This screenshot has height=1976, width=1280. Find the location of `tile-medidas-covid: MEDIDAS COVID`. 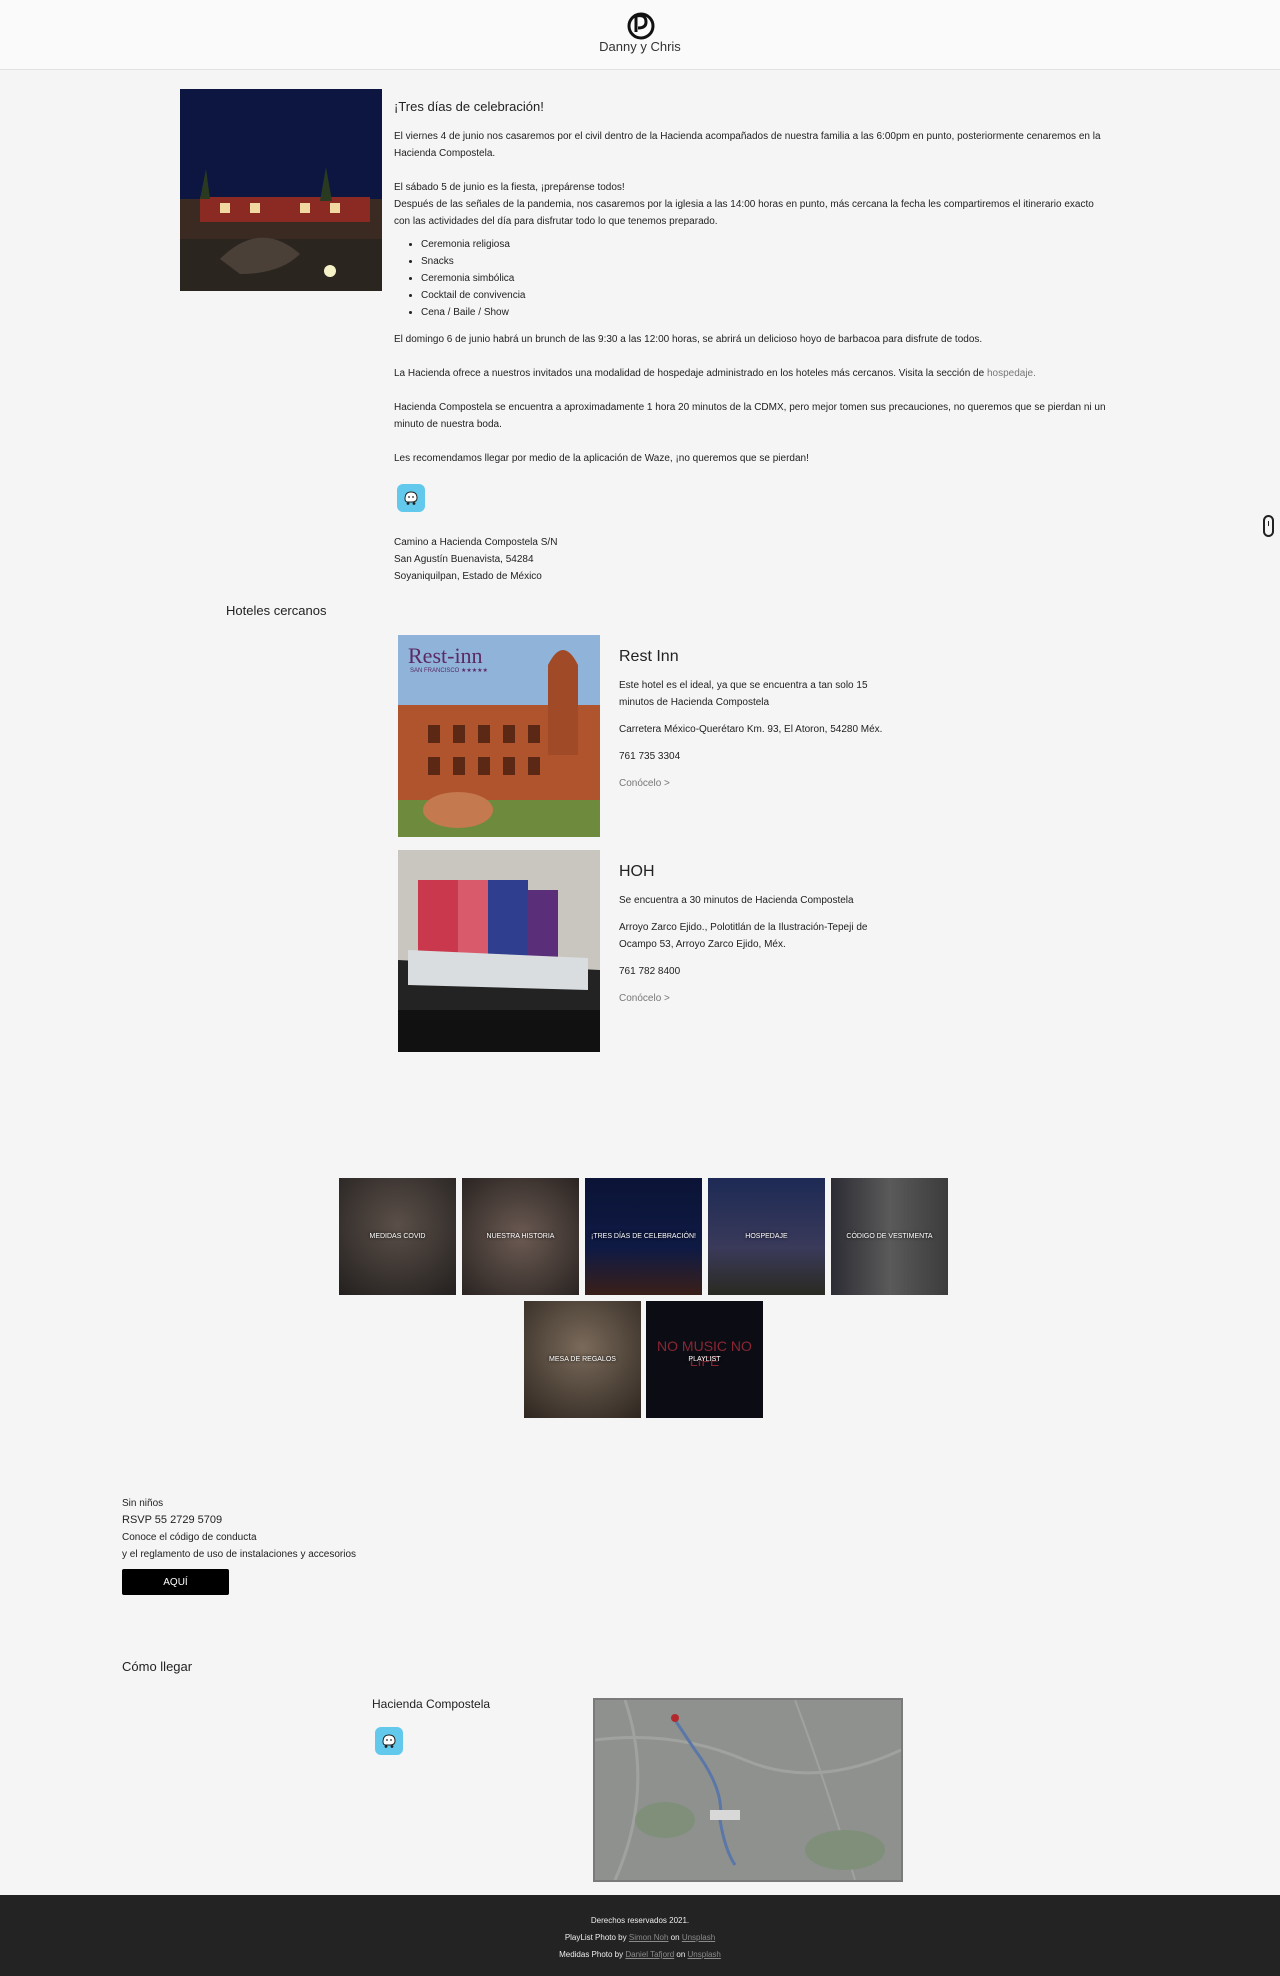

tile-medidas-covid: MEDIDAS COVID is located at coordinates (397, 1236).